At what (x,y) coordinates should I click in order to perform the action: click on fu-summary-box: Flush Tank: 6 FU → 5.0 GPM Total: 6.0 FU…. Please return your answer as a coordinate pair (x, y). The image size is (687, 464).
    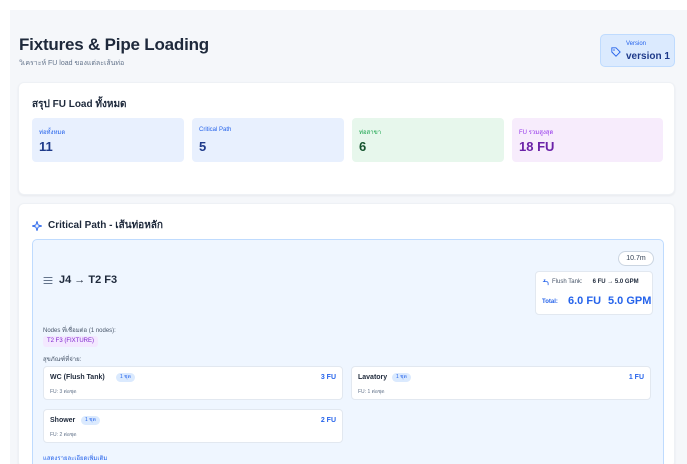
    Looking at the image, I should click on (594, 293).